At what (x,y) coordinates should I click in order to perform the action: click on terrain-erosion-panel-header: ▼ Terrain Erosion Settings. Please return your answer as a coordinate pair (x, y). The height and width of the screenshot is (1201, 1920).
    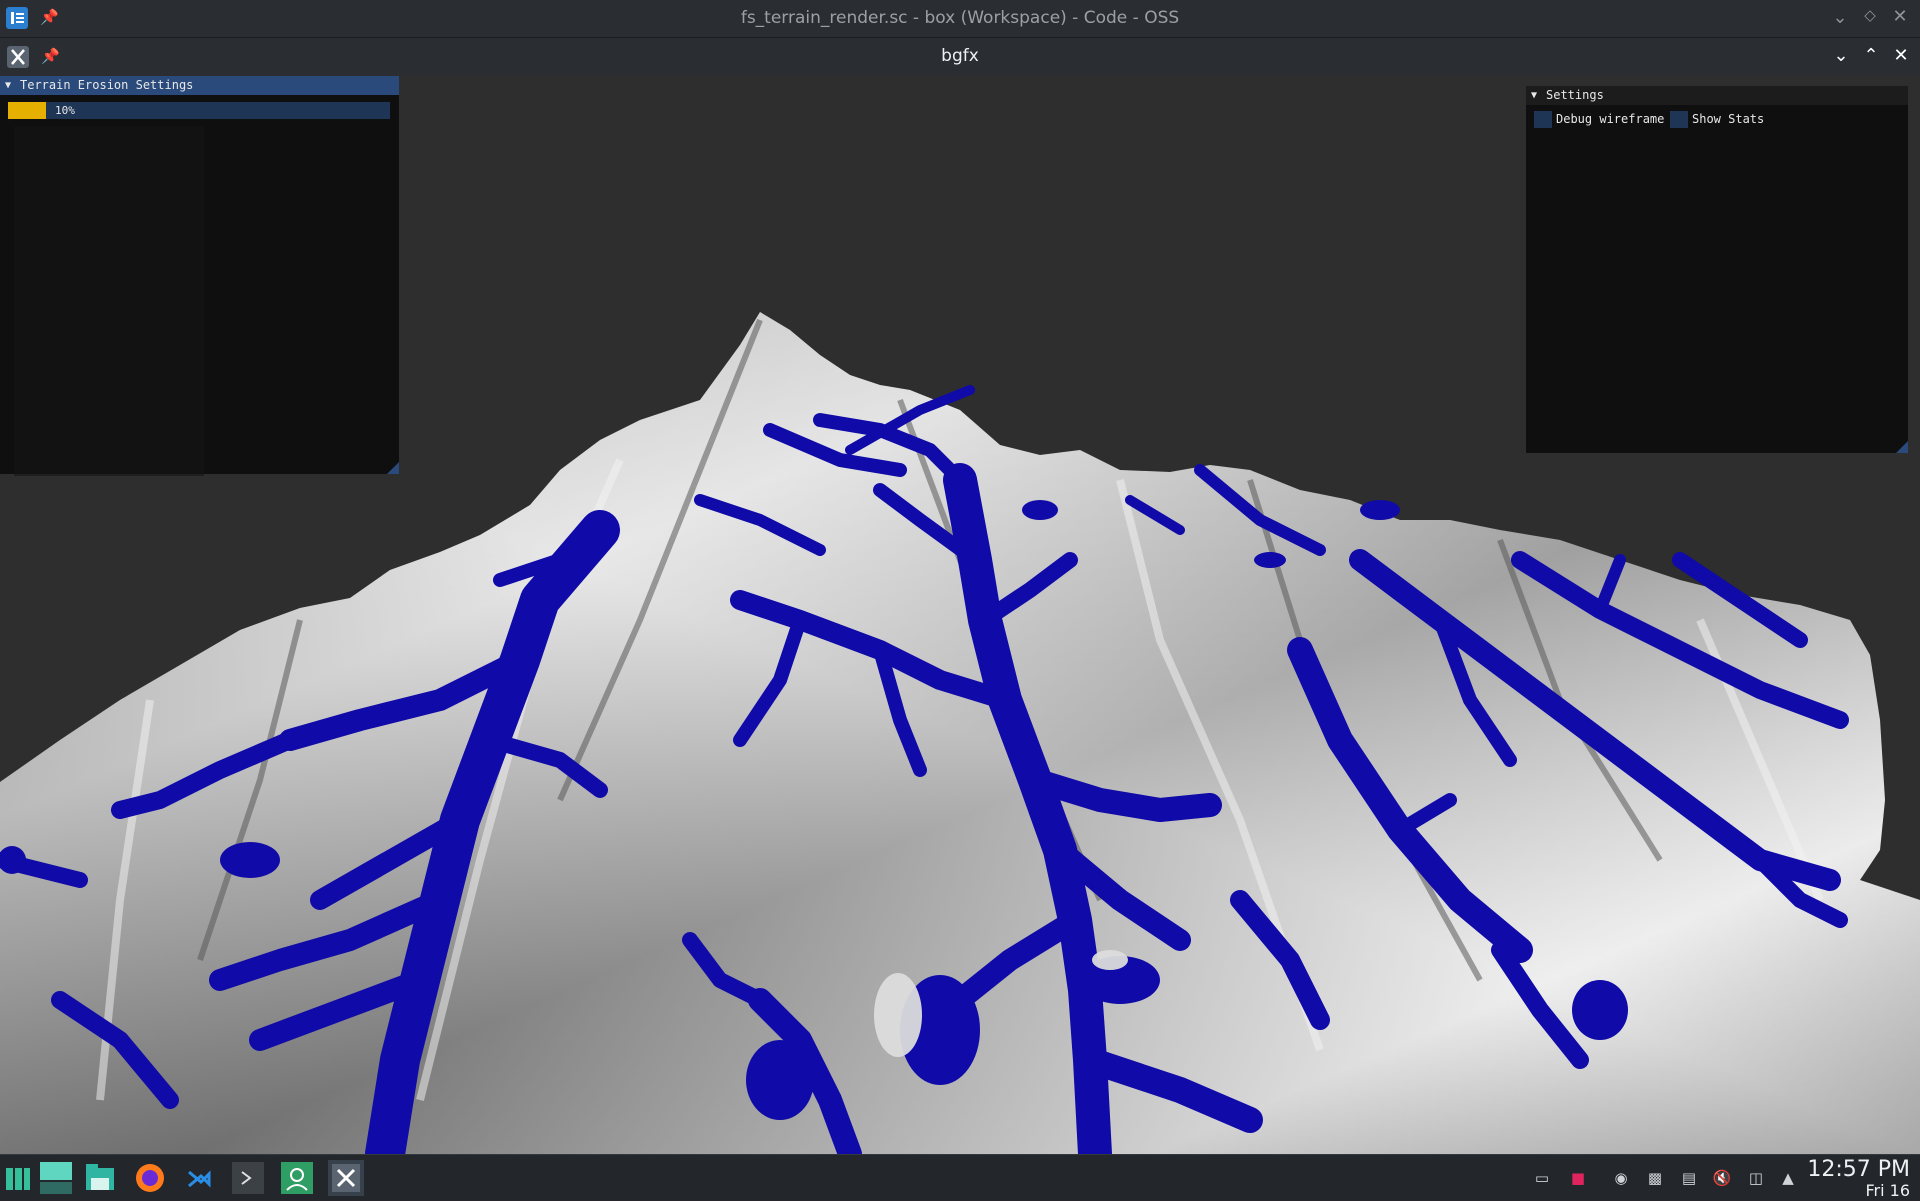
    Looking at the image, I should click on (199, 85).